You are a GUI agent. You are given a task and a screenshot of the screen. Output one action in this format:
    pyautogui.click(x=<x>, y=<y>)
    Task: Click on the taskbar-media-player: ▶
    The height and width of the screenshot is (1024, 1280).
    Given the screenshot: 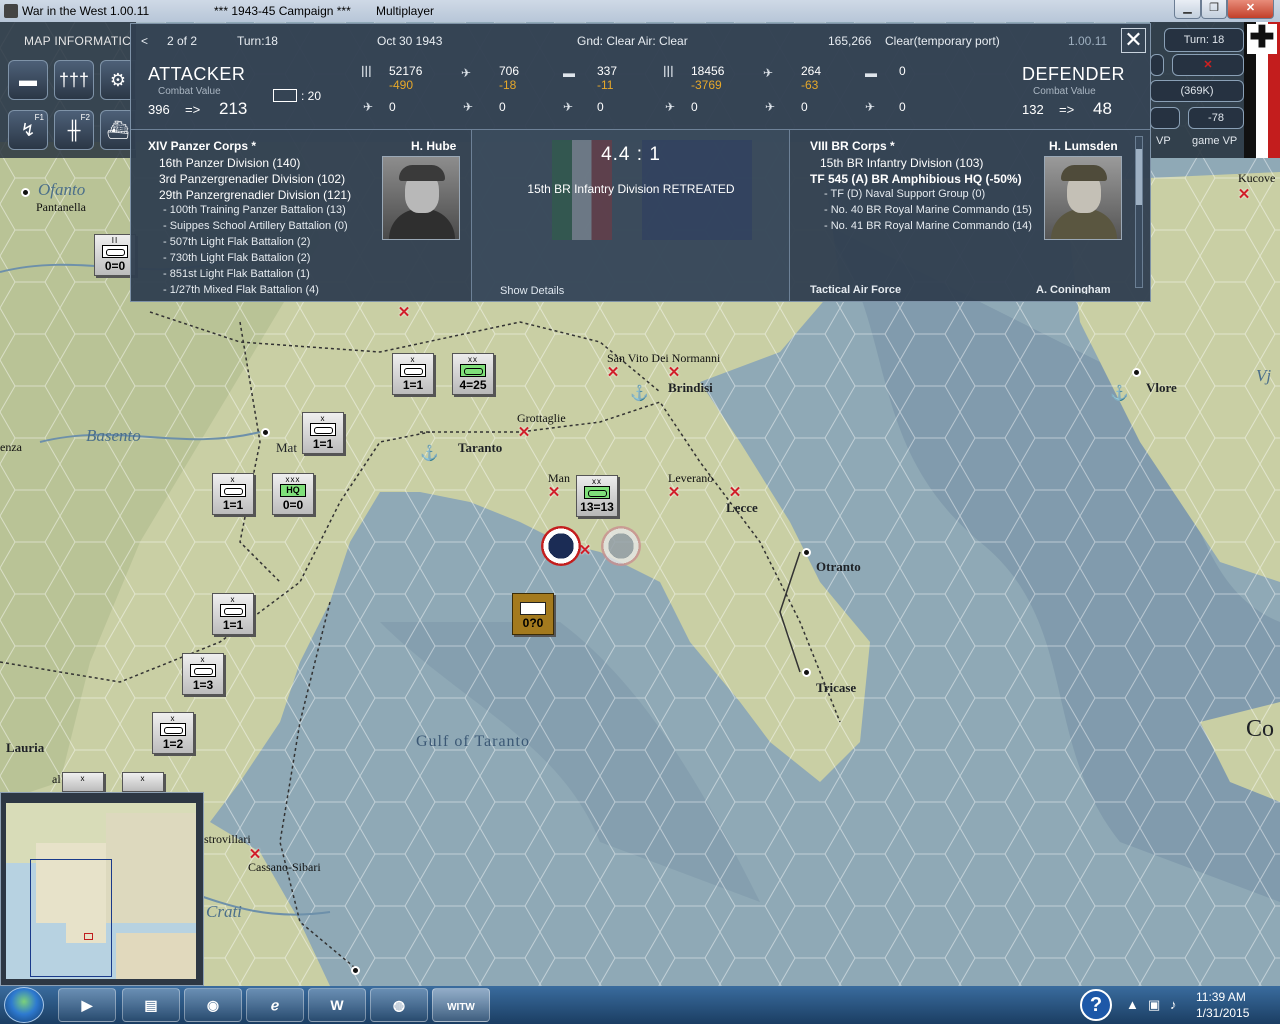 What is the action you would take?
    pyautogui.click(x=87, y=1005)
    